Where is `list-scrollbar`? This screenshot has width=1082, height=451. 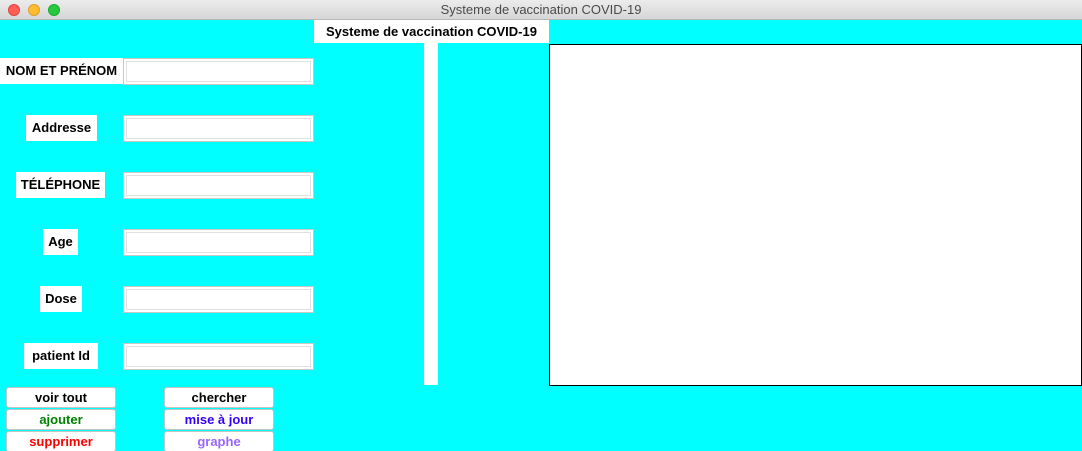 list-scrollbar is located at coordinates (431, 214).